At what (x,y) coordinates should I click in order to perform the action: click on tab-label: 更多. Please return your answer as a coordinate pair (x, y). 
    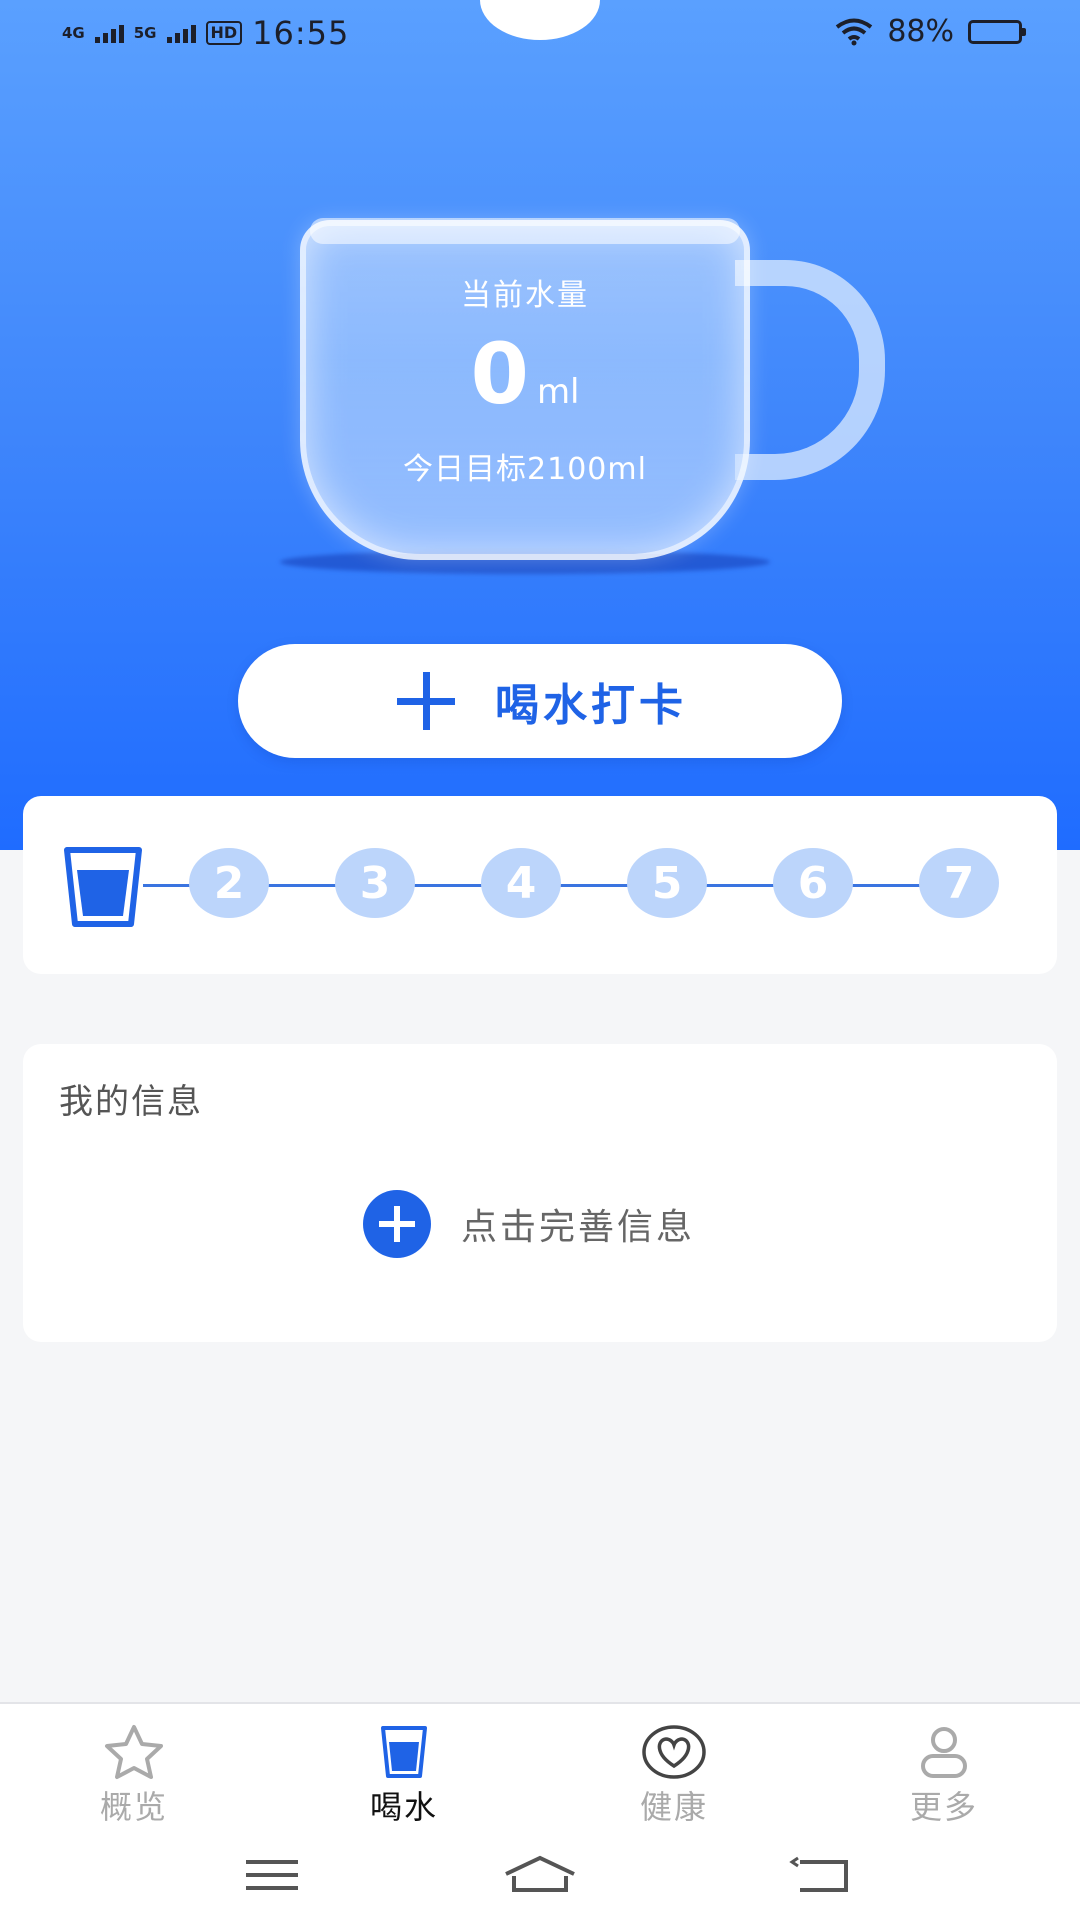
    Looking at the image, I should click on (943, 1807).